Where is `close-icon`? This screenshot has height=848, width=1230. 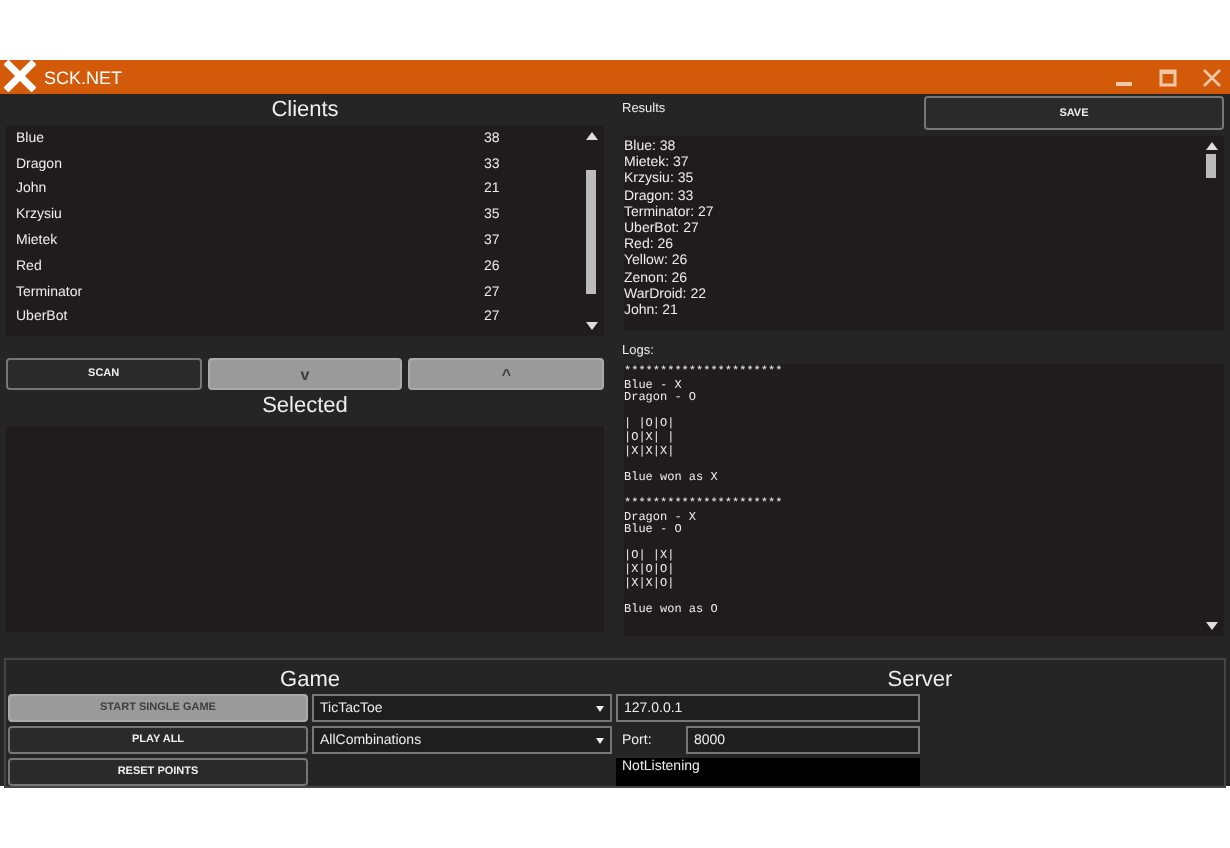 close-icon is located at coordinates (1212, 77).